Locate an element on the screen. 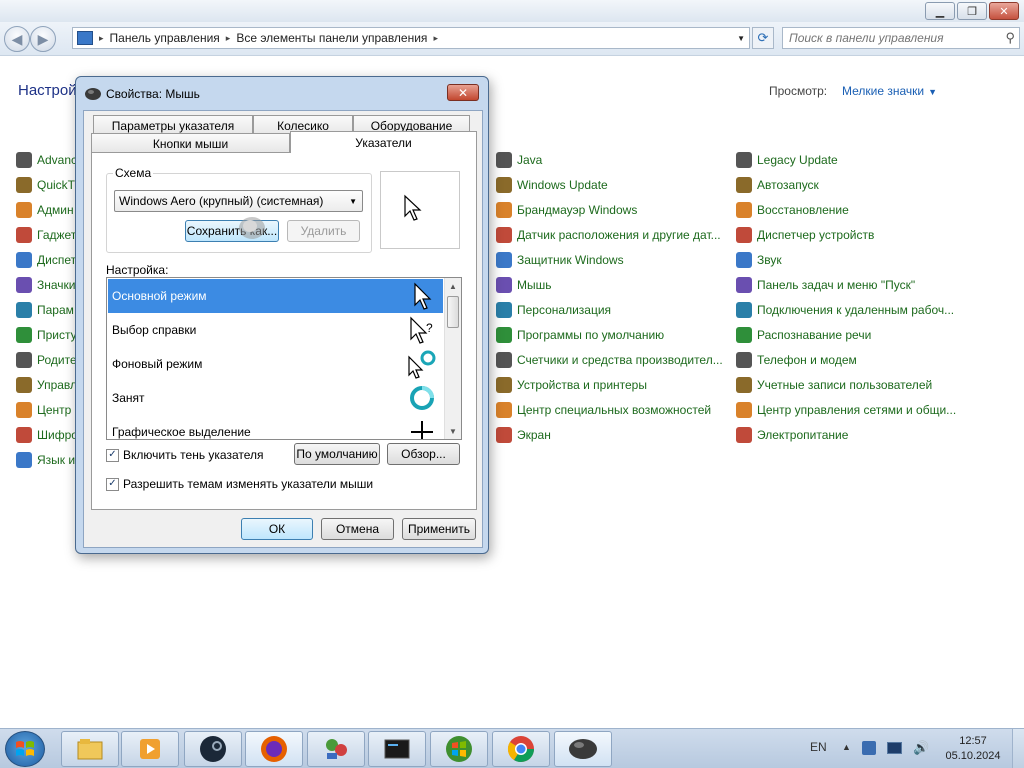 The width and height of the screenshot is (1024, 768). taskbar-chrome is located at coordinates (521, 749).